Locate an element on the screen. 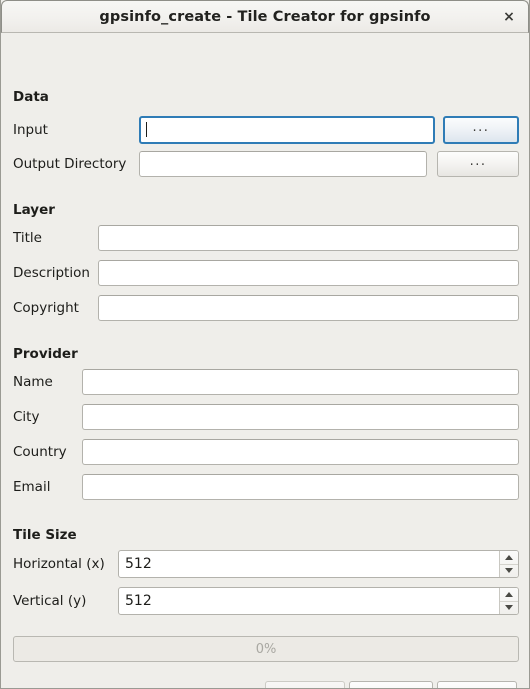 Image resolution: width=530 pixels, height=689 pixels. label-email: Email is located at coordinates (32, 487).